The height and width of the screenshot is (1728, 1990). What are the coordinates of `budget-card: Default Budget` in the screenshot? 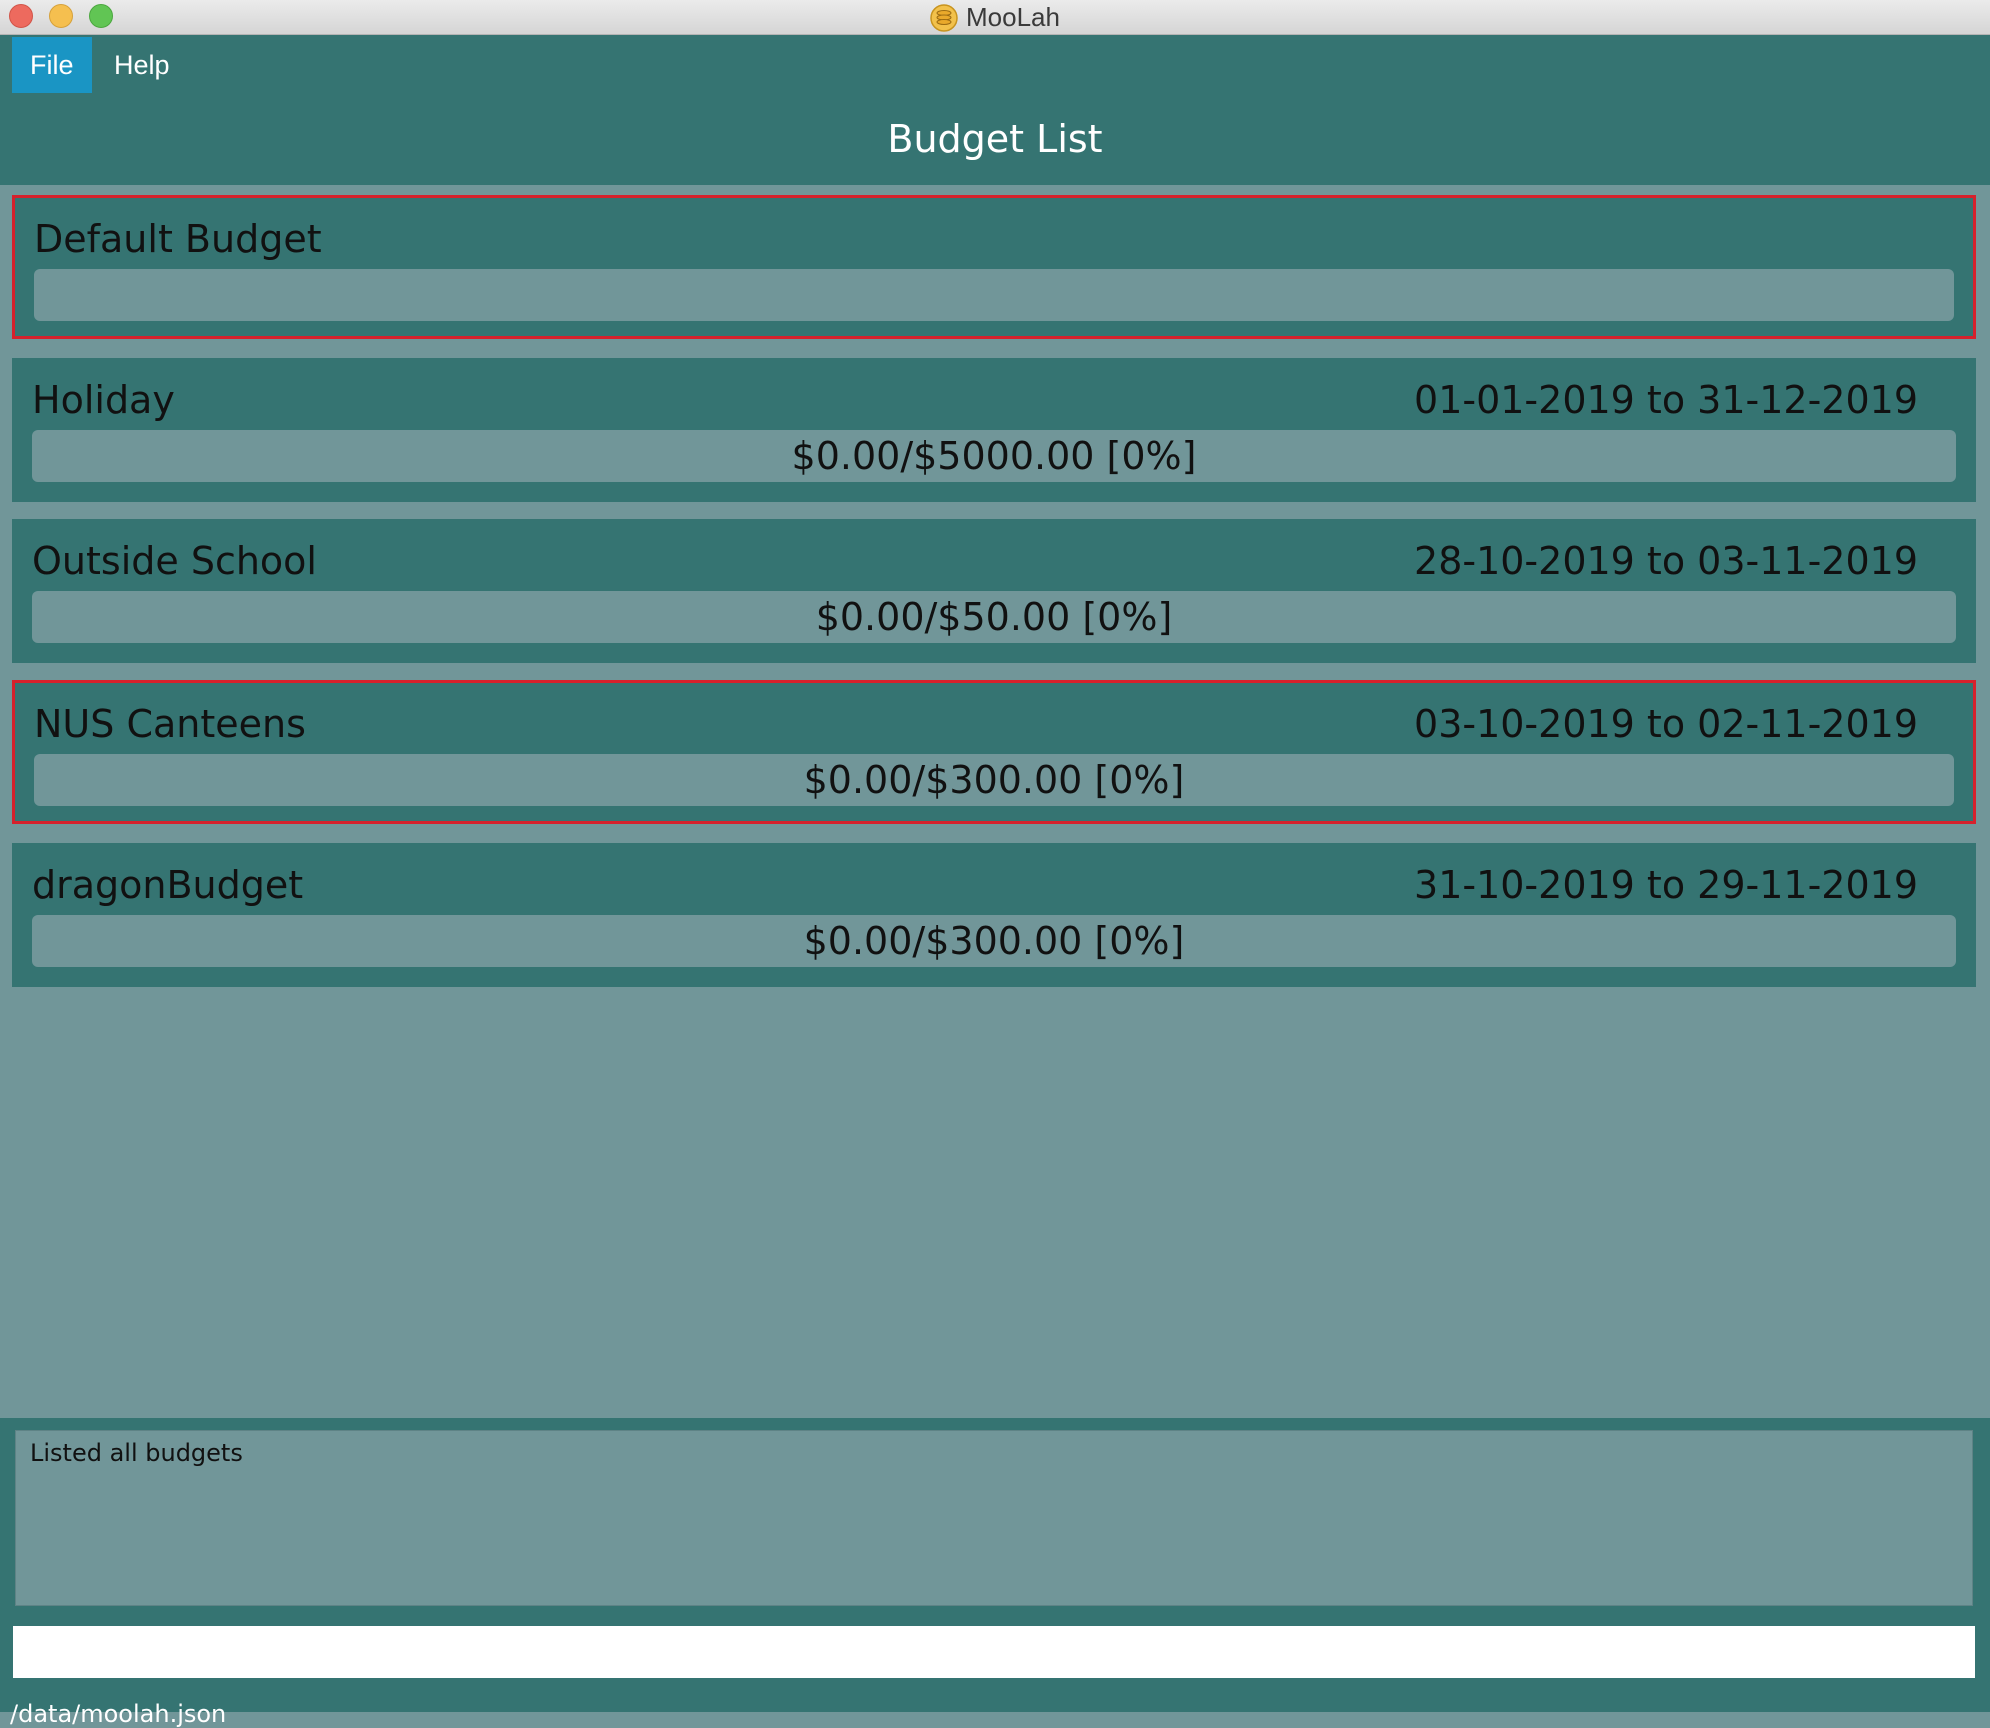 It's located at (994, 267).